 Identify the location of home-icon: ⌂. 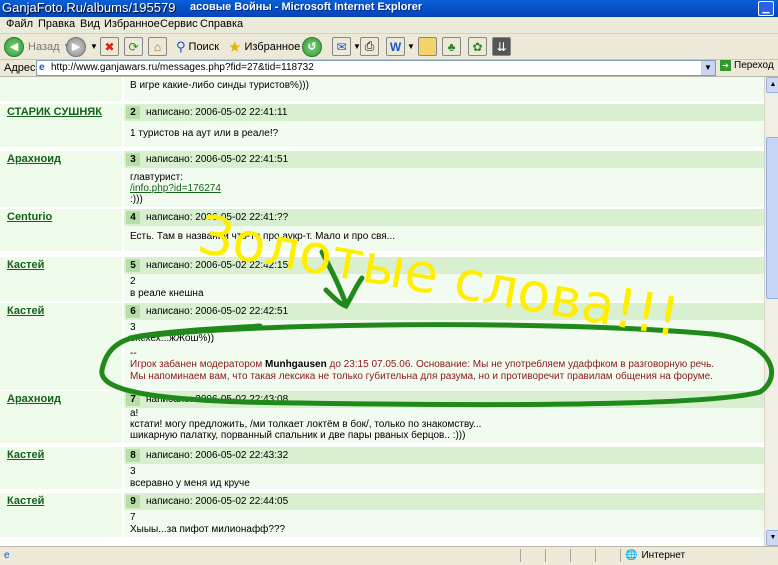
(157, 46).